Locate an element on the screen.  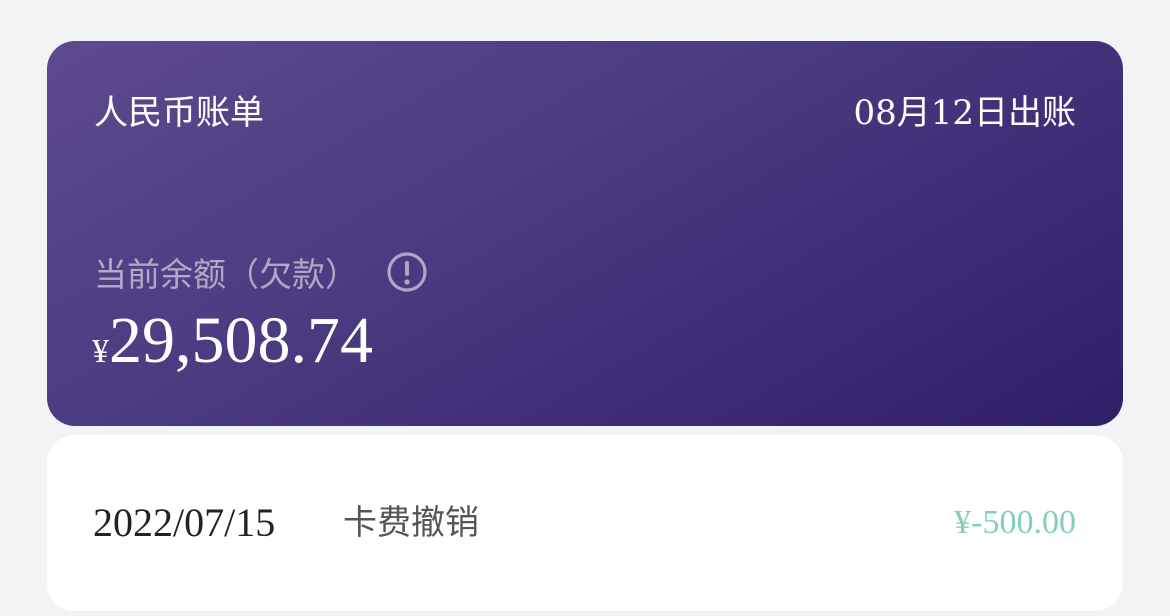
transaction-description: 卡费撤销 is located at coordinates (411, 523).